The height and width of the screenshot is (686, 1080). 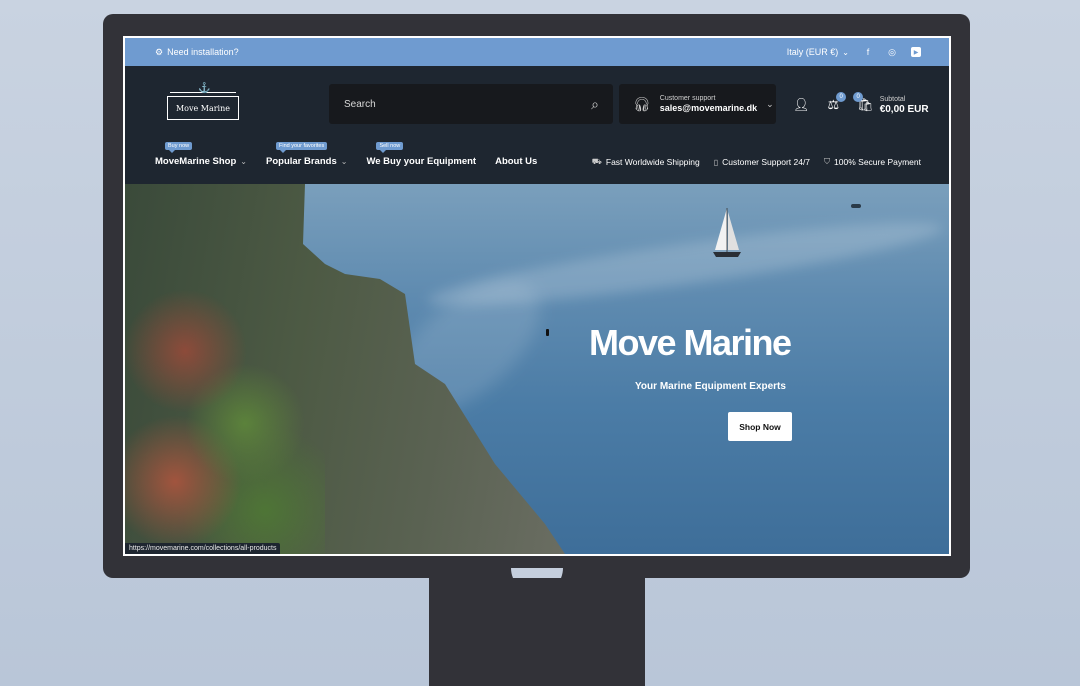 What do you see at coordinates (471, 104) in the screenshot?
I see `search-input: Search ⌕` at bounding box center [471, 104].